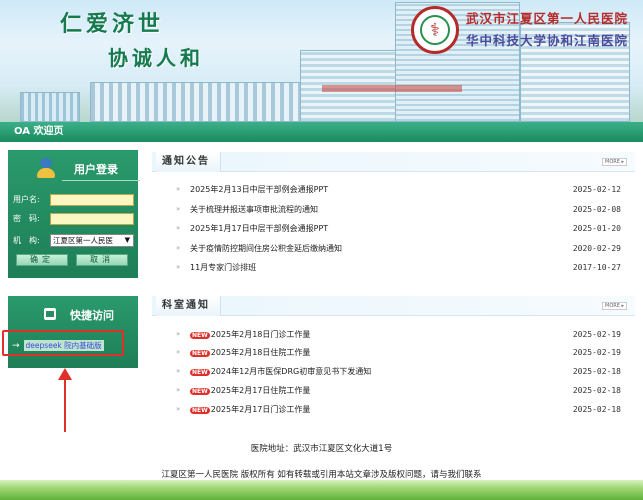 The width and height of the screenshot is (643, 500). Describe the element at coordinates (101, 180) in the screenshot. I see `divider` at that location.